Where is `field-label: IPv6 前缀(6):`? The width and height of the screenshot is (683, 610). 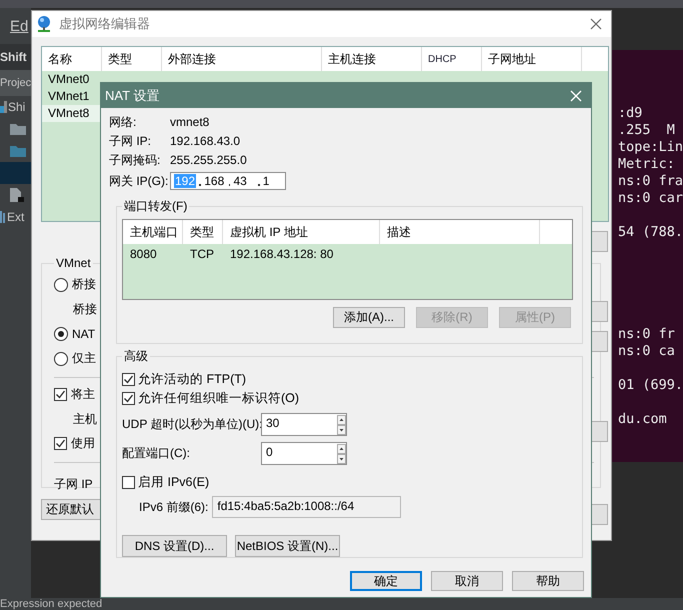 field-label: IPv6 前缀(6): is located at coordinates (173, 507).